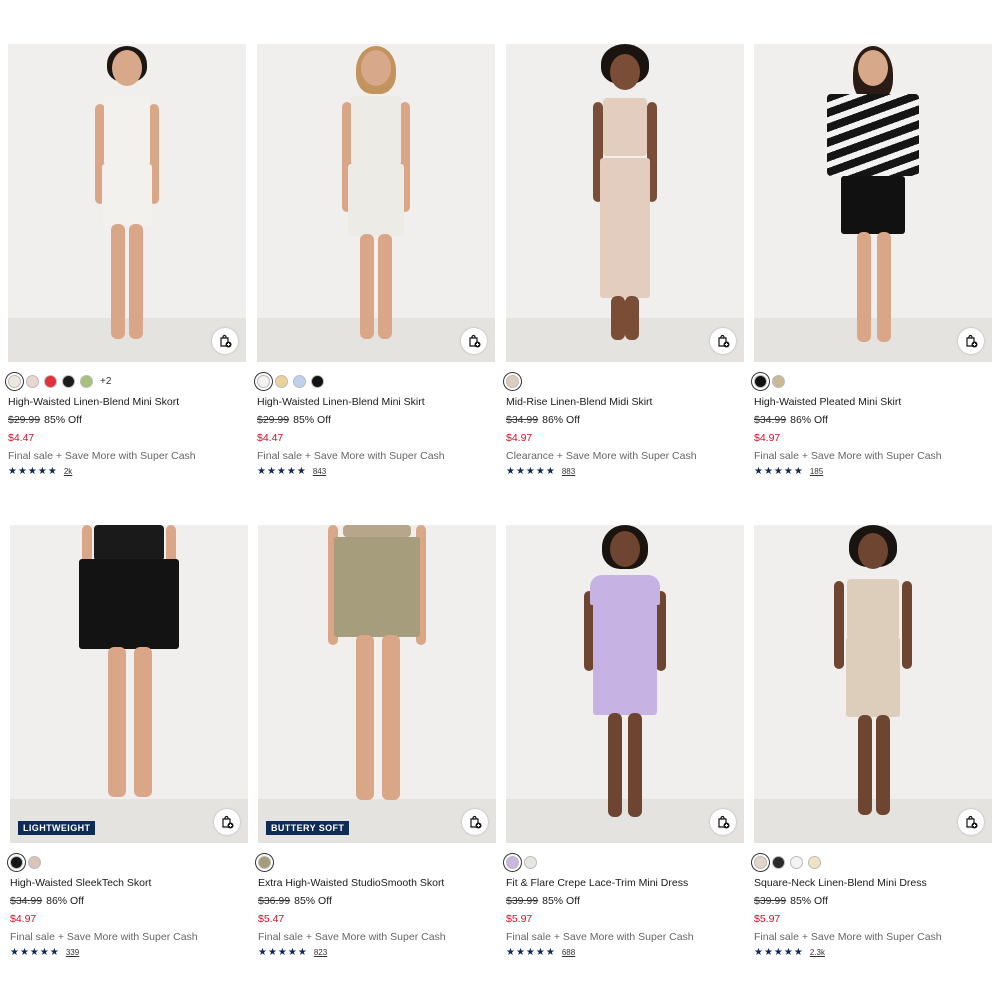 The image size is (1000, 1000). I want to click on product-image: BUTTERY SOFT, so click(377, 684).